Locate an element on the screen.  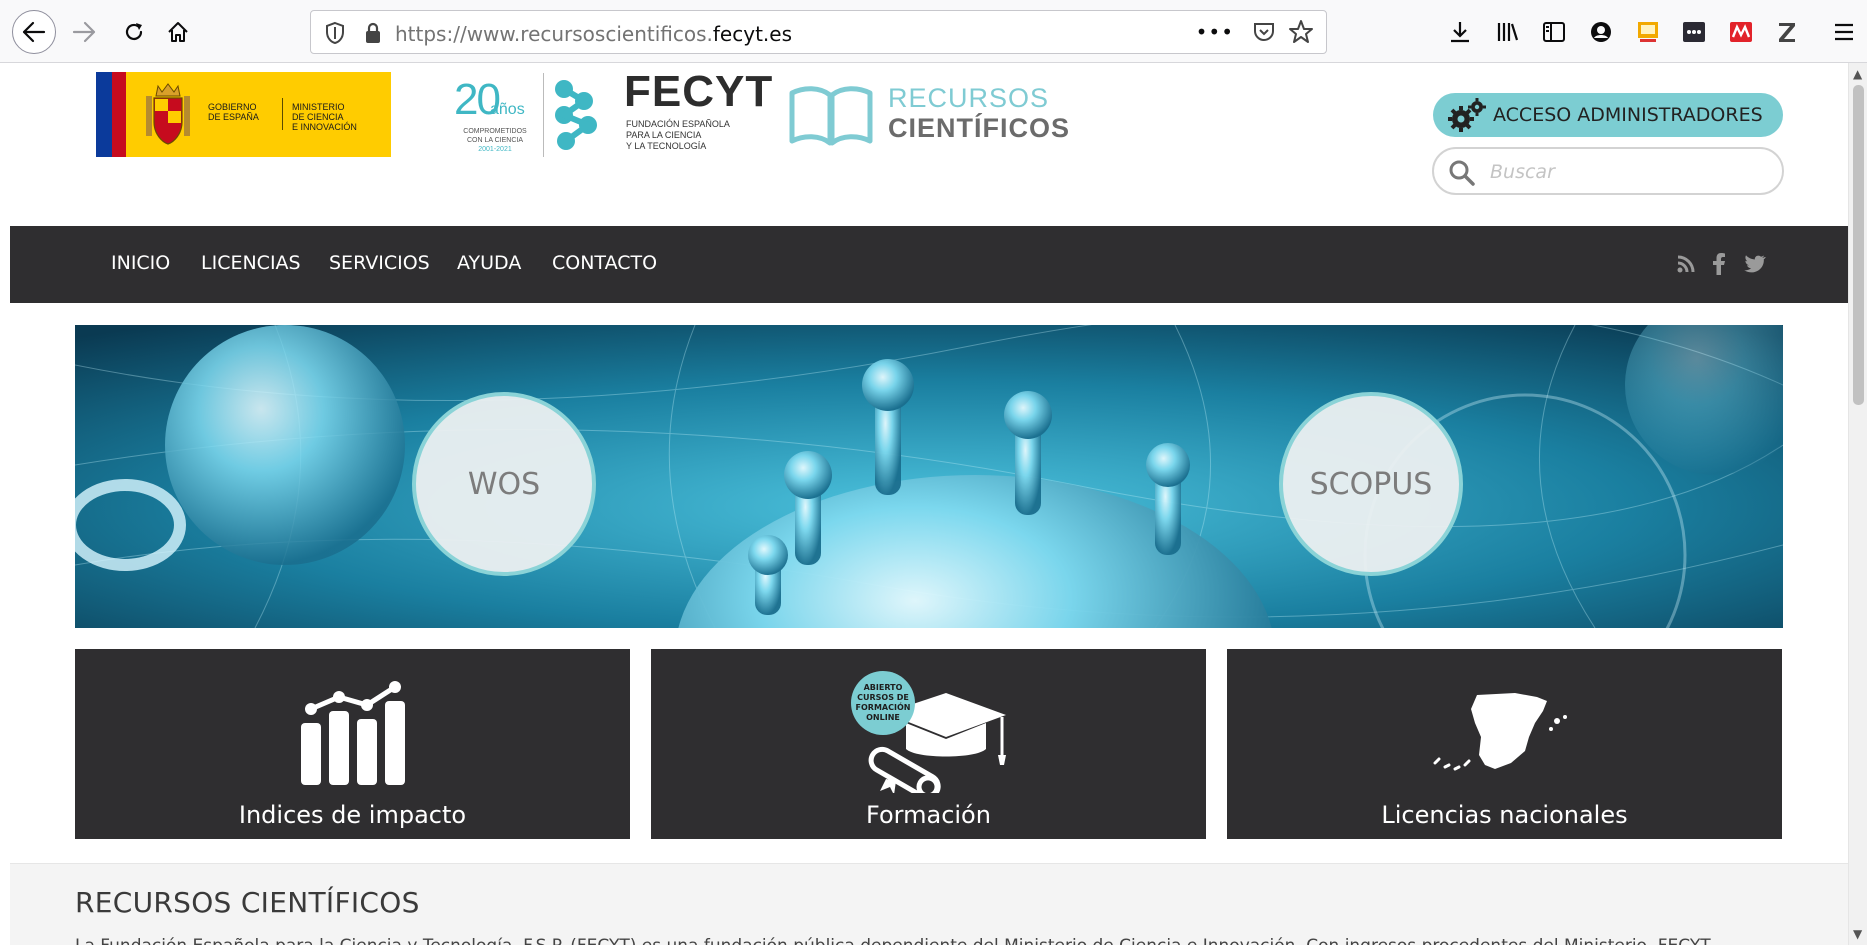
search-box is located at coordinates (1608, 171).